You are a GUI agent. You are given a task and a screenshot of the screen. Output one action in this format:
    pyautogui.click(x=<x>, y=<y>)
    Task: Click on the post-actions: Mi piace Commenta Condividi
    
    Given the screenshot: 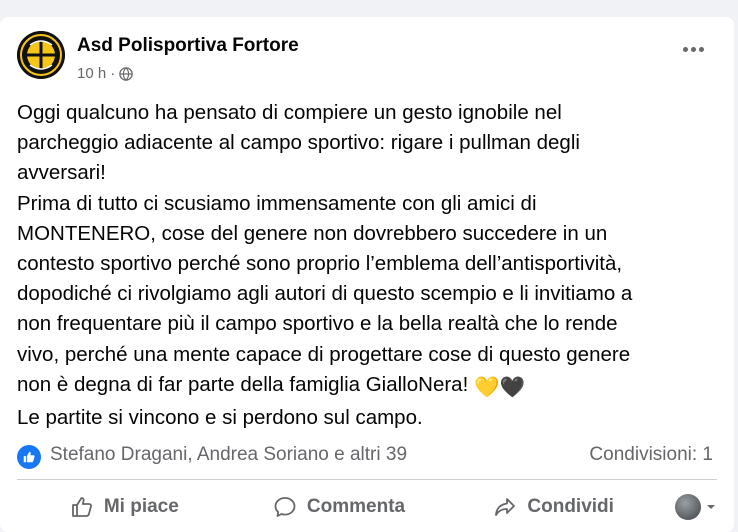 What is the action you would take?
    pyautogui.click(x=367, y=507)
    